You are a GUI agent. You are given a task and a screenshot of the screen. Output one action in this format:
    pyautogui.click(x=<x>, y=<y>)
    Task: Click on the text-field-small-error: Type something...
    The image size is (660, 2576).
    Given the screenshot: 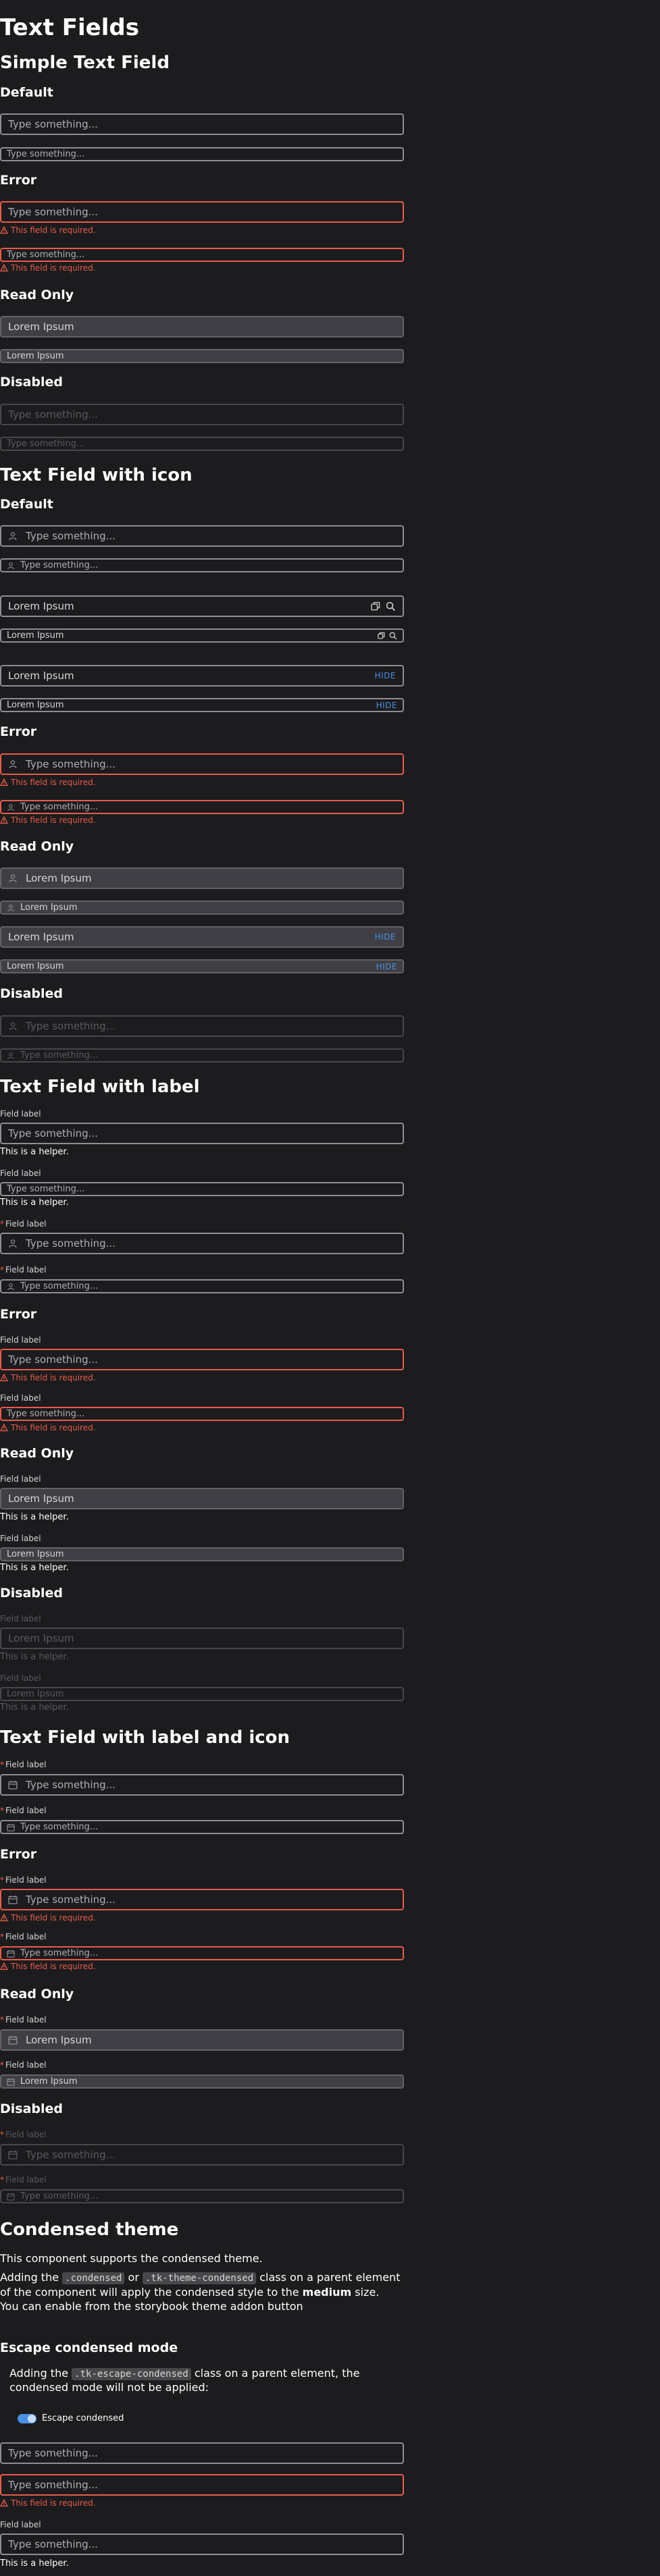 What is the action you would take?
    pyautogui.click(x=202, y=255)
    